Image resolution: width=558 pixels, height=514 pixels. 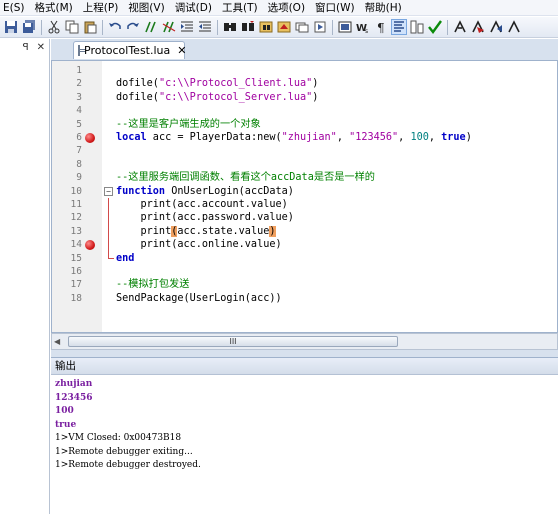 What do you see at coordinates (137, 97) in the screenshot?
I see `code-token: dofile(` at bounding box center [137, 97].